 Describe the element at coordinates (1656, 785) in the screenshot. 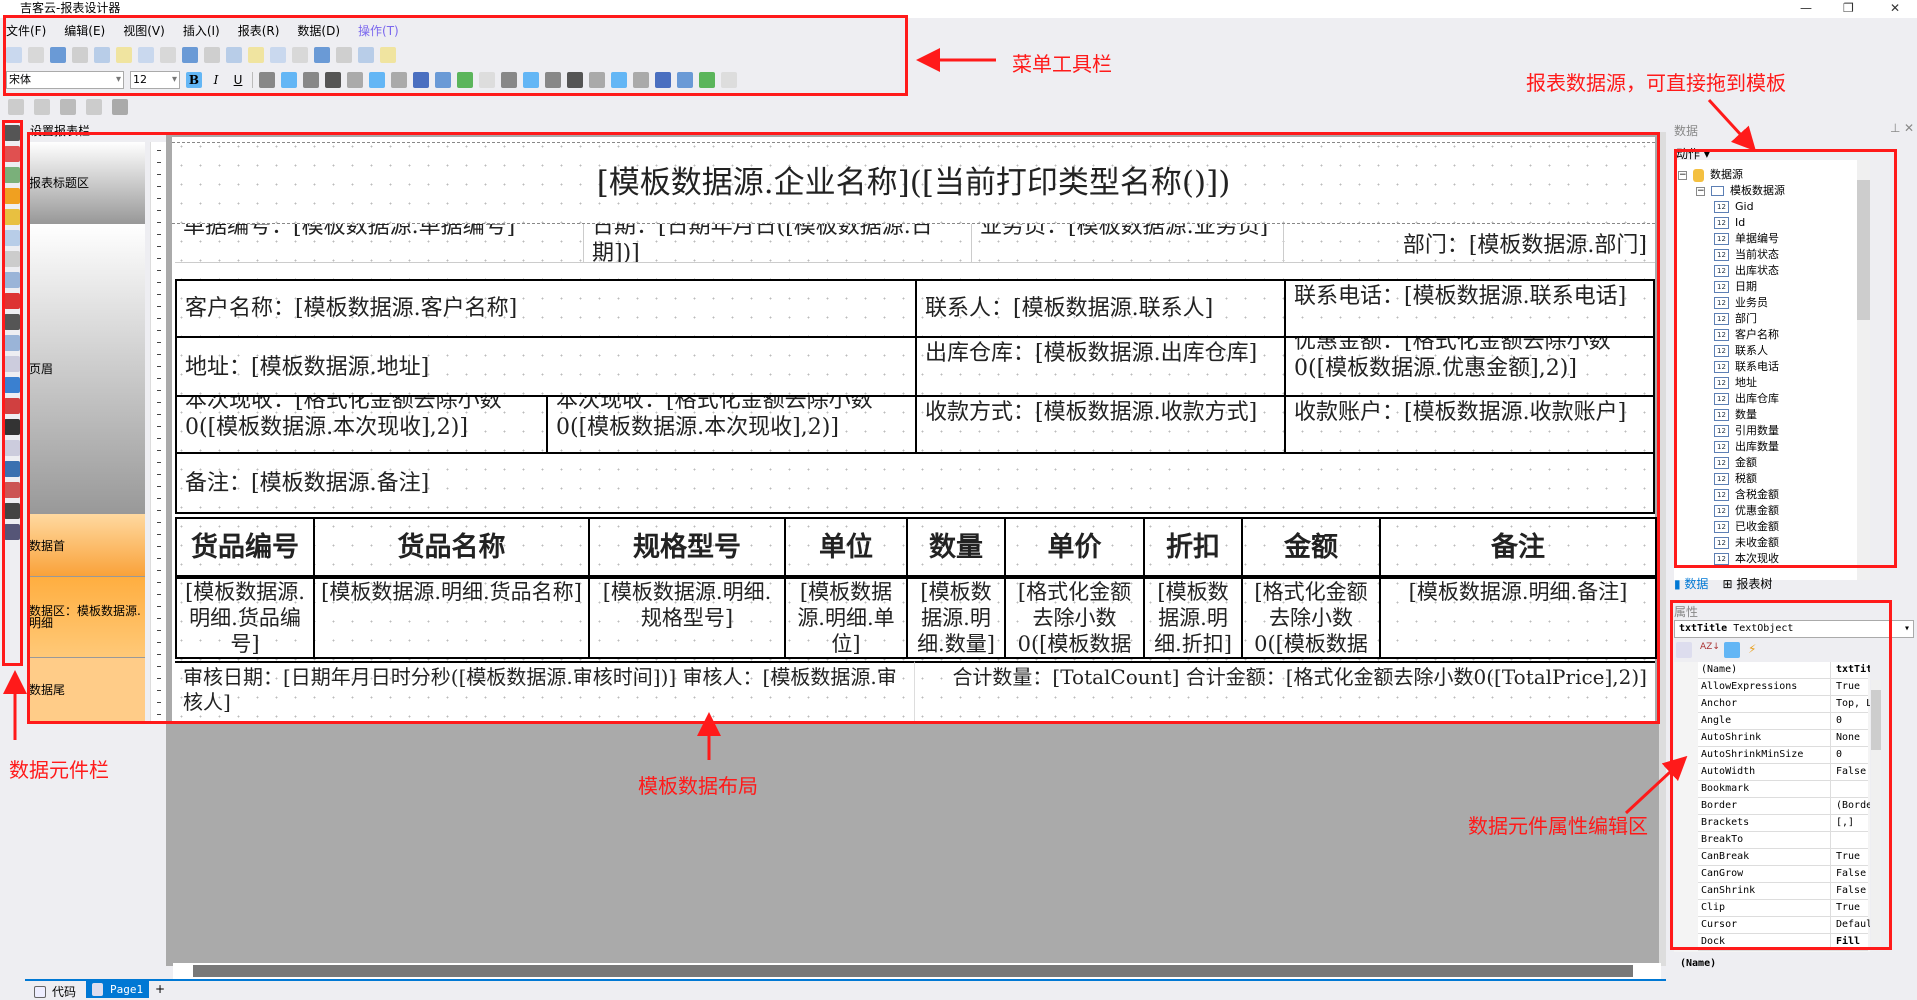

I see `arrow-props` at that location.